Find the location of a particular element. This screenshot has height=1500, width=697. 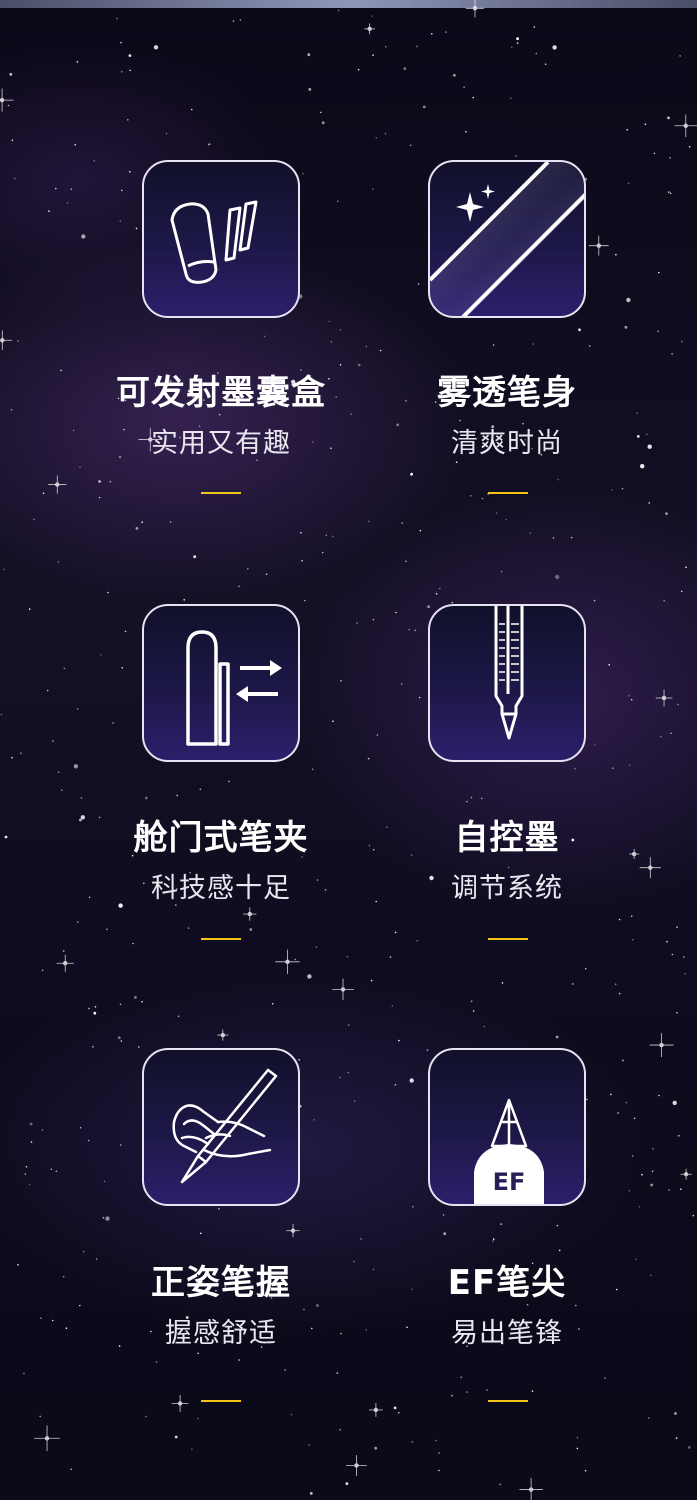

feature-subtitle: 实用又有趣 is located at coordinates (221, 443).